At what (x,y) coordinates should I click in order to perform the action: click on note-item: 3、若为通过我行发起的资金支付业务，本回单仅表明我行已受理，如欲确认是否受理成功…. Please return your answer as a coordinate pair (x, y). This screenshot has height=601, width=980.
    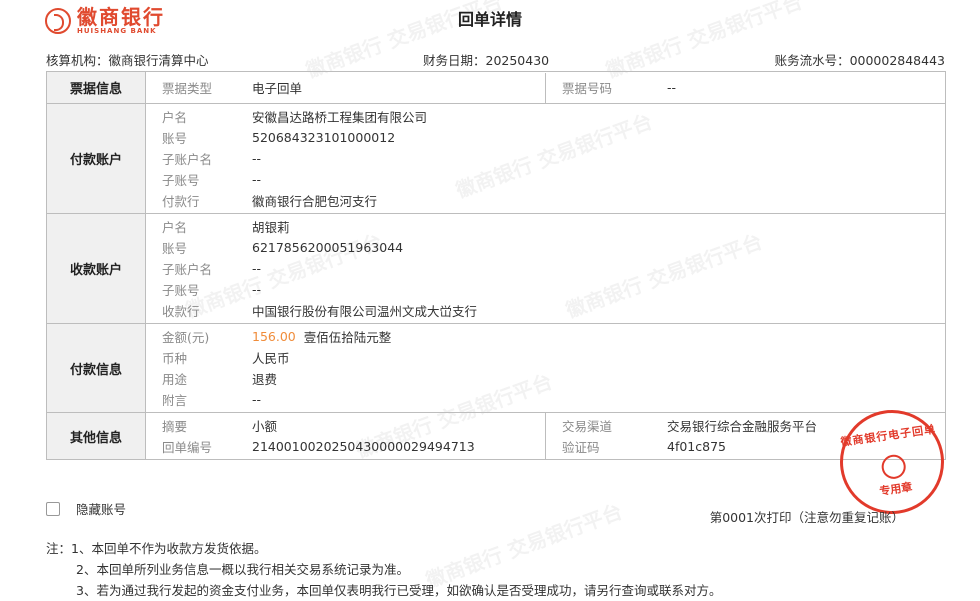
    Looking at the image, I should click on (399, 590).